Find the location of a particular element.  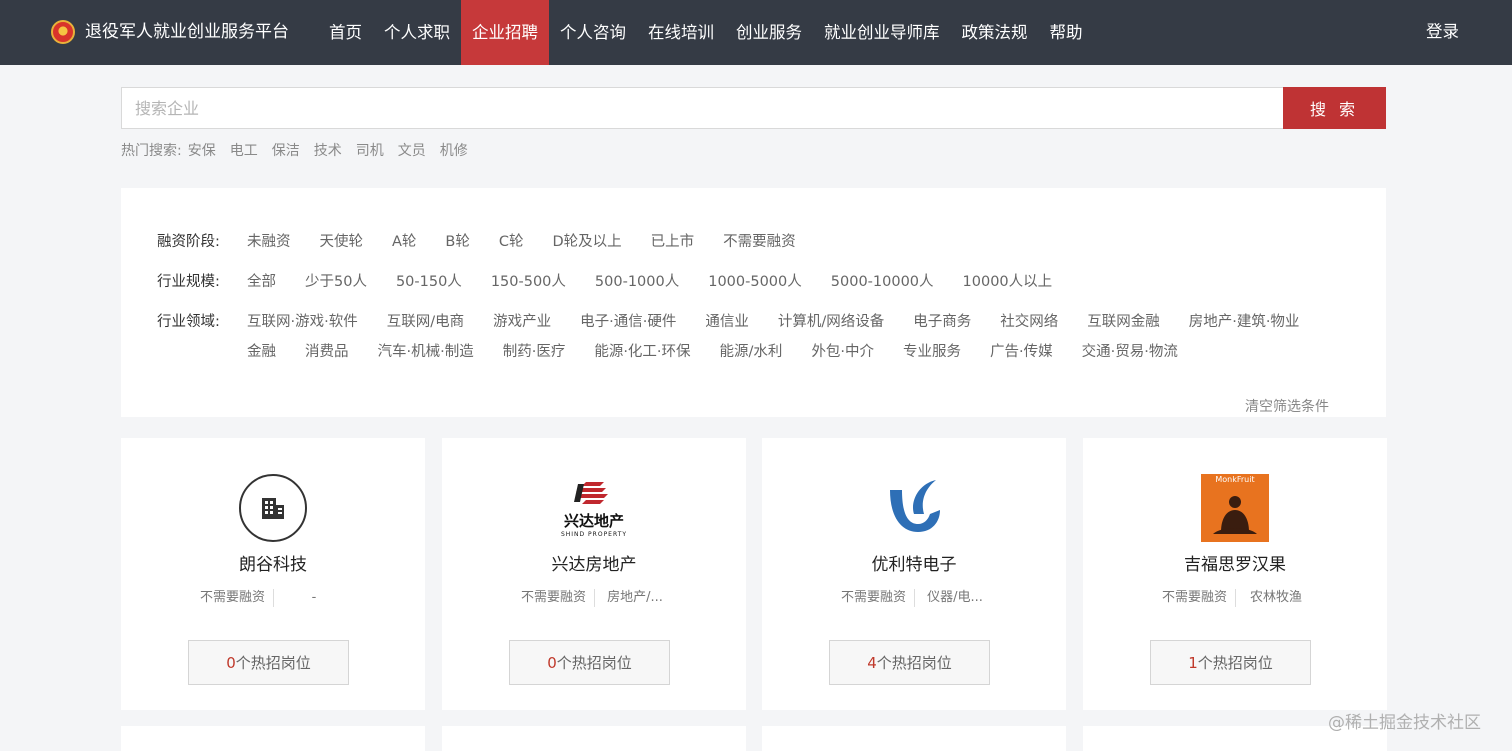

hot-search-item: 司机 is located at coordinates (370, 151).